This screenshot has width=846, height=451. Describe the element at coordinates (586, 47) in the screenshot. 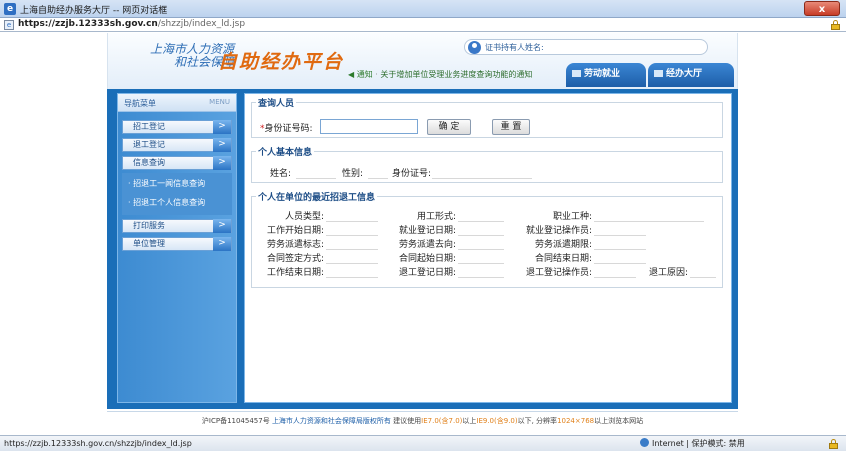

I see `certificate-holder: 证书持有人姓名:` at that location.